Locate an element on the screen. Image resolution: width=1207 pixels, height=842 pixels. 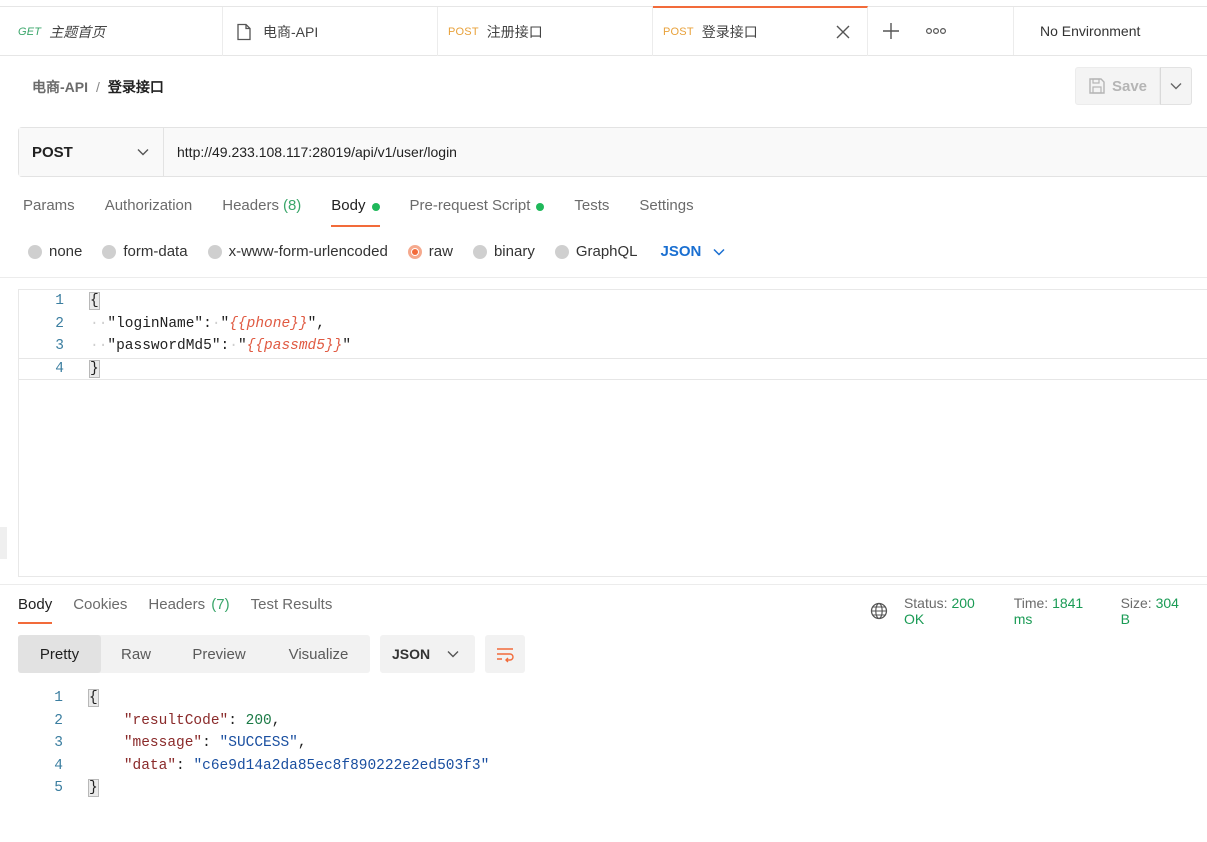
view-pretty-button: Pretty is located at coordinates (59, 654).